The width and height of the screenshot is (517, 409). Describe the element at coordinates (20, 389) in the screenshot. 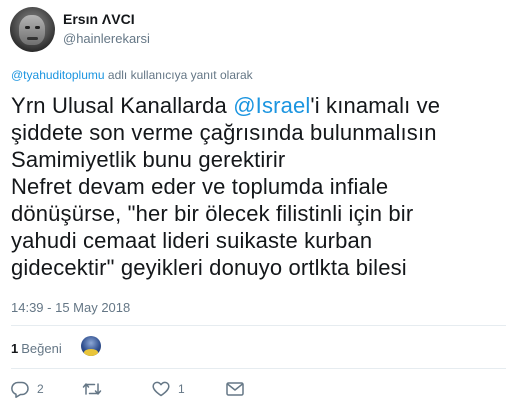

I see `reply-icon` at that location.